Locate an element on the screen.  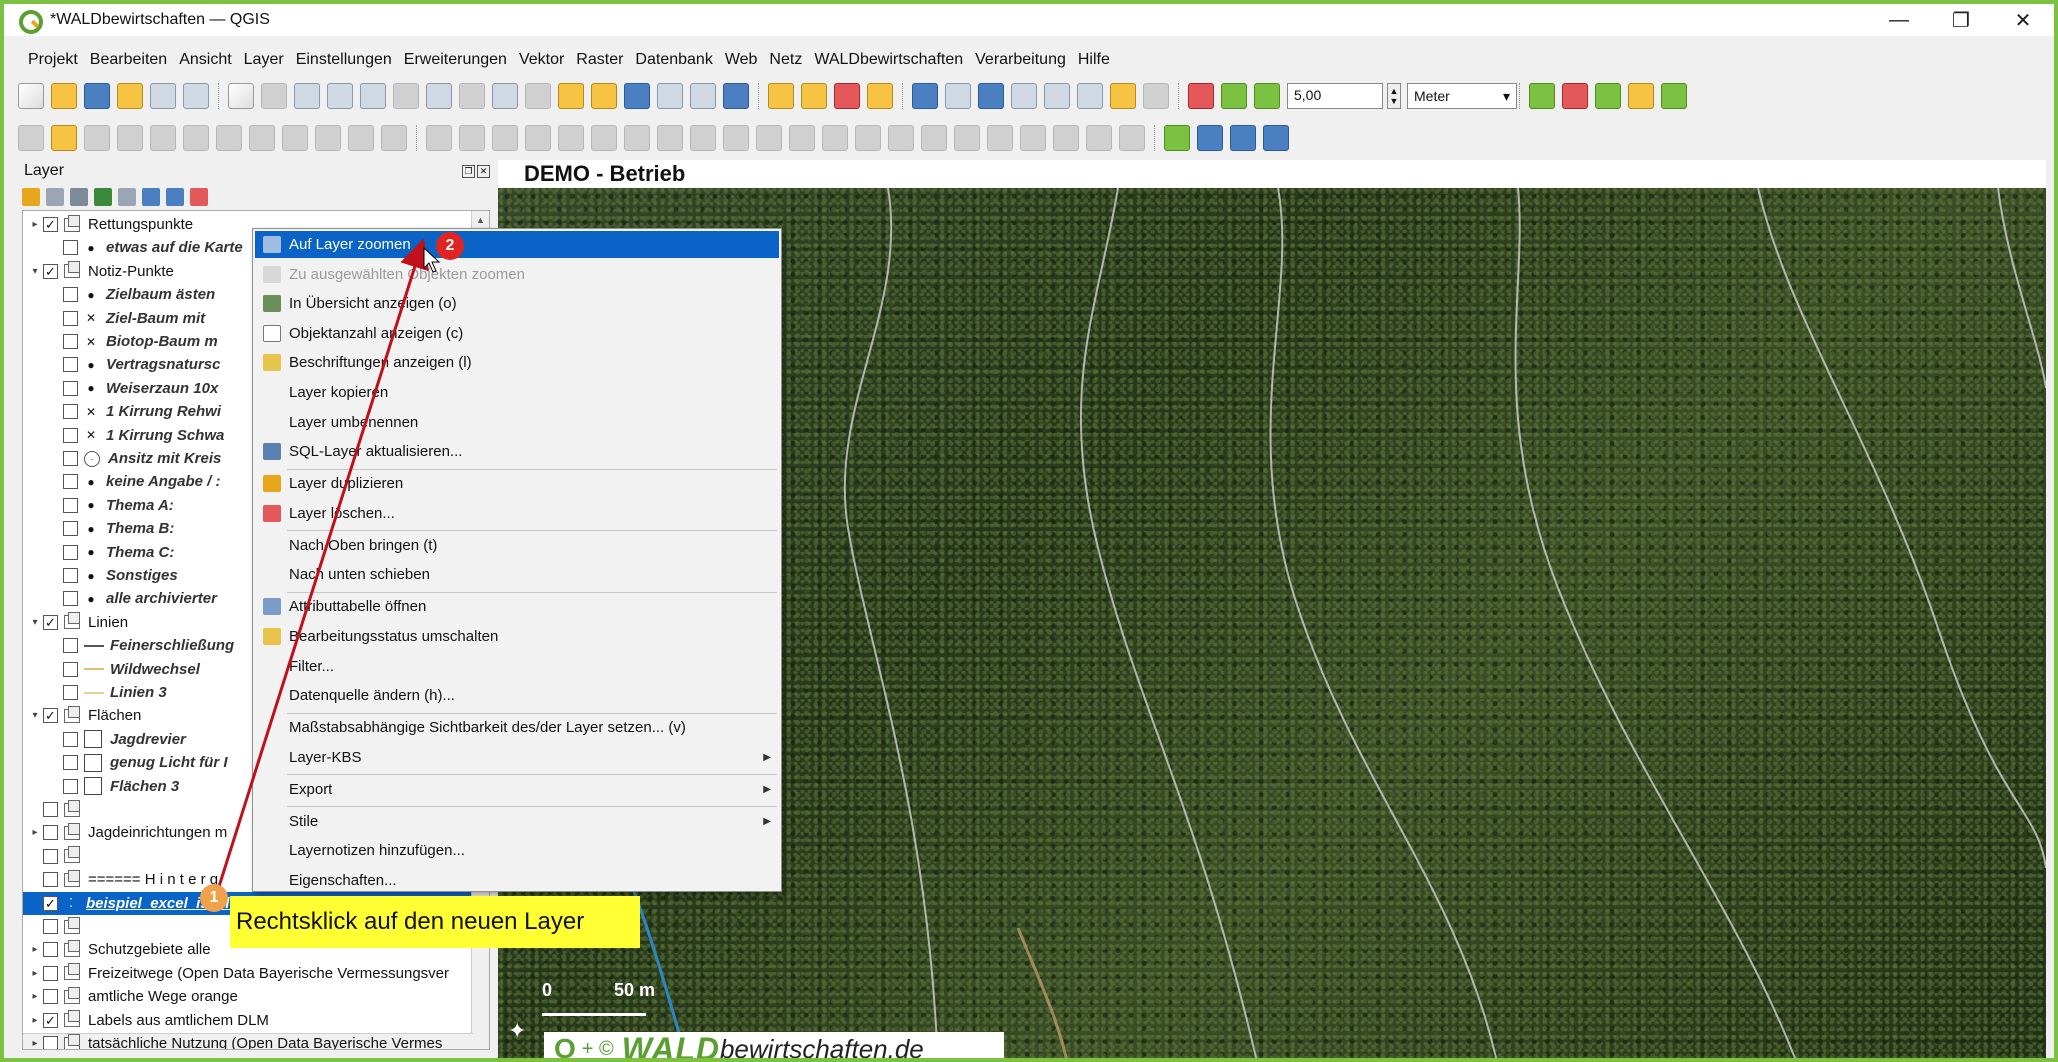
menu-netz: Netz is located at coordinates (785, 60).